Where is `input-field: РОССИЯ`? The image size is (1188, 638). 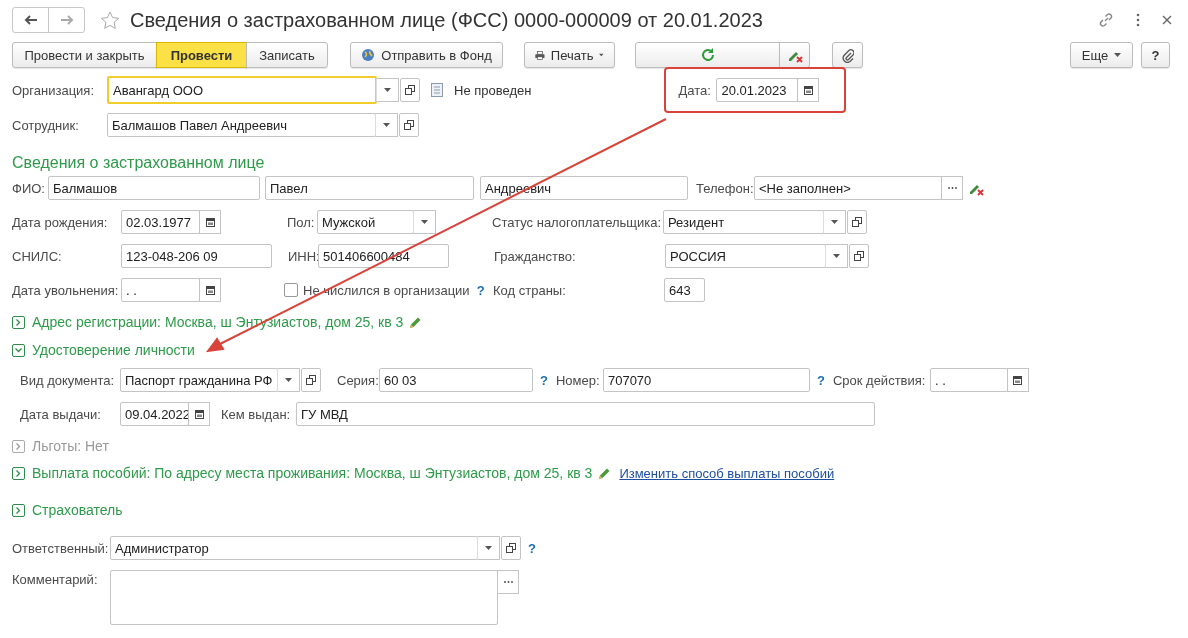
input-field: РОССИЯ is located at coordinates (745, 256).